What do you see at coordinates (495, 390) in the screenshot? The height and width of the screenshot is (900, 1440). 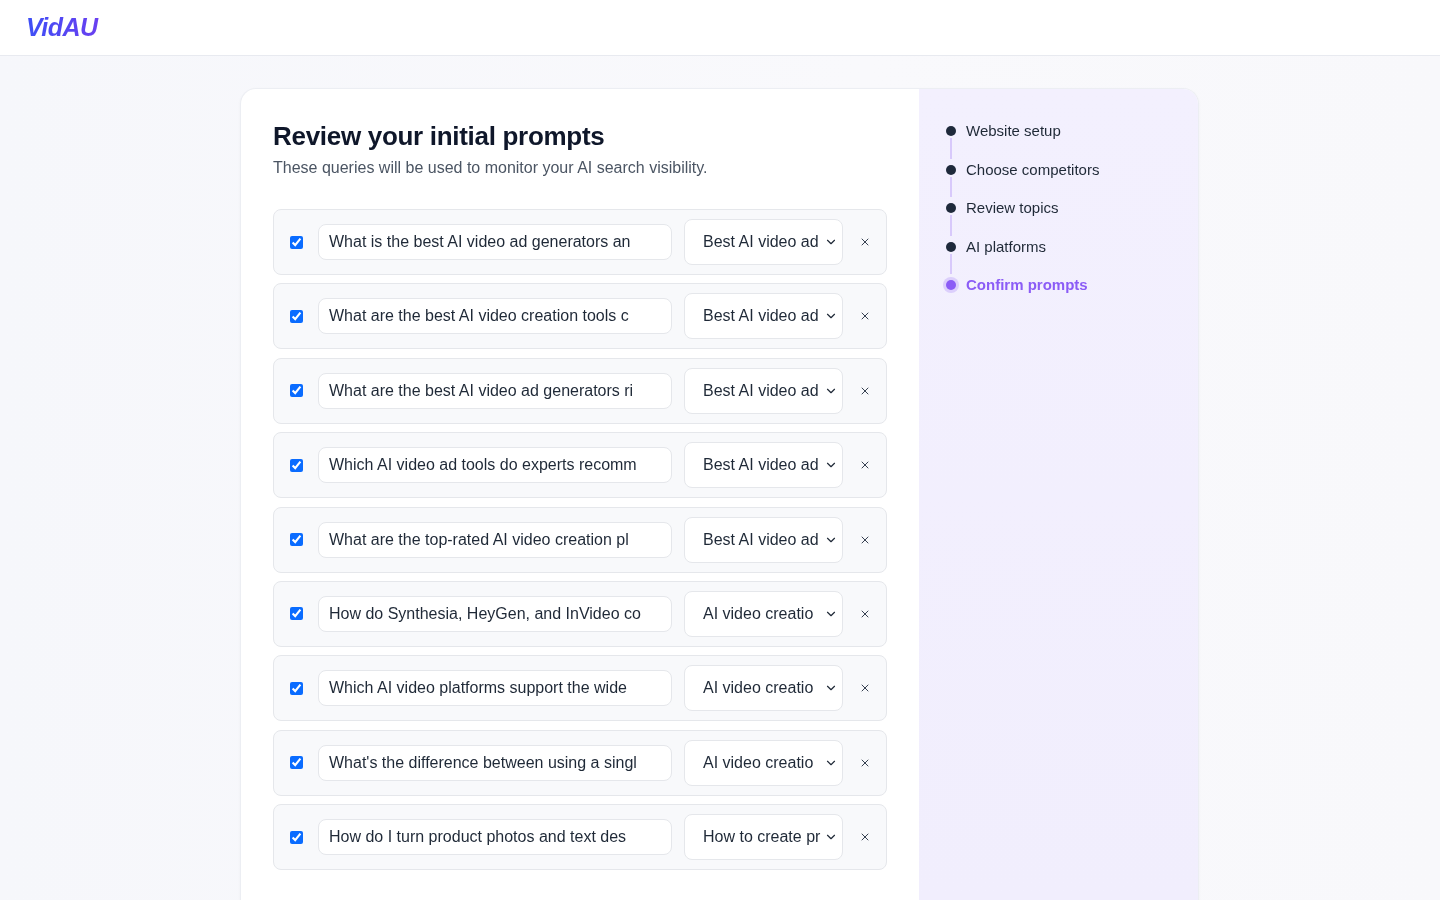 I see `prompt-field: What are the best AI video ad generators ri` at bounding box center [495, 390].